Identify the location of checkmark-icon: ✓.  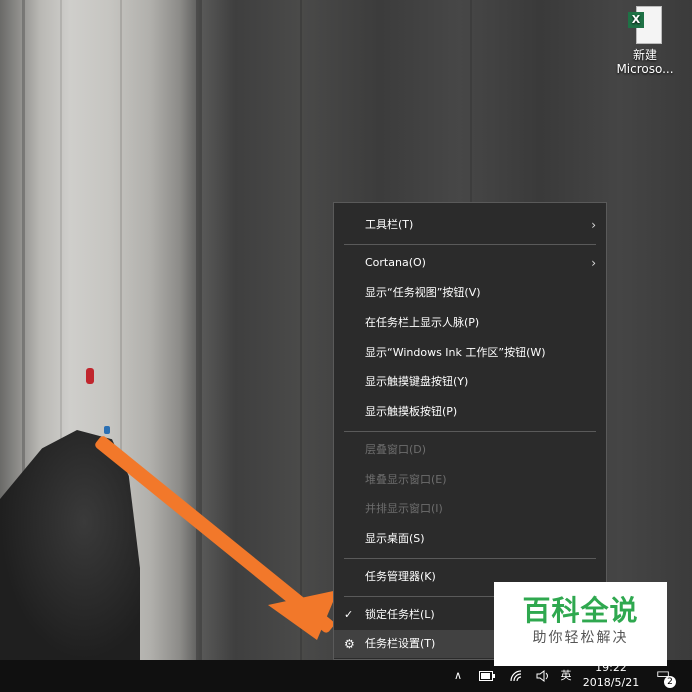
(349, 614).